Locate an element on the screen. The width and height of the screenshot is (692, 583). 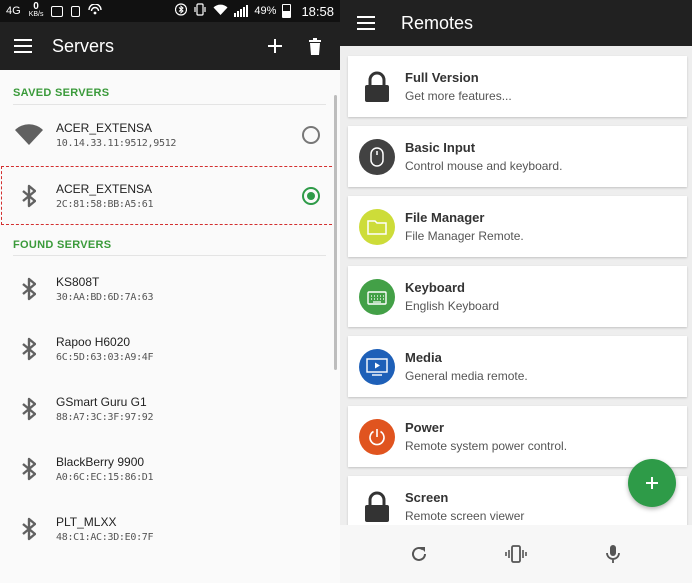
page-title: Remotes is located at coordinates (437, 22).